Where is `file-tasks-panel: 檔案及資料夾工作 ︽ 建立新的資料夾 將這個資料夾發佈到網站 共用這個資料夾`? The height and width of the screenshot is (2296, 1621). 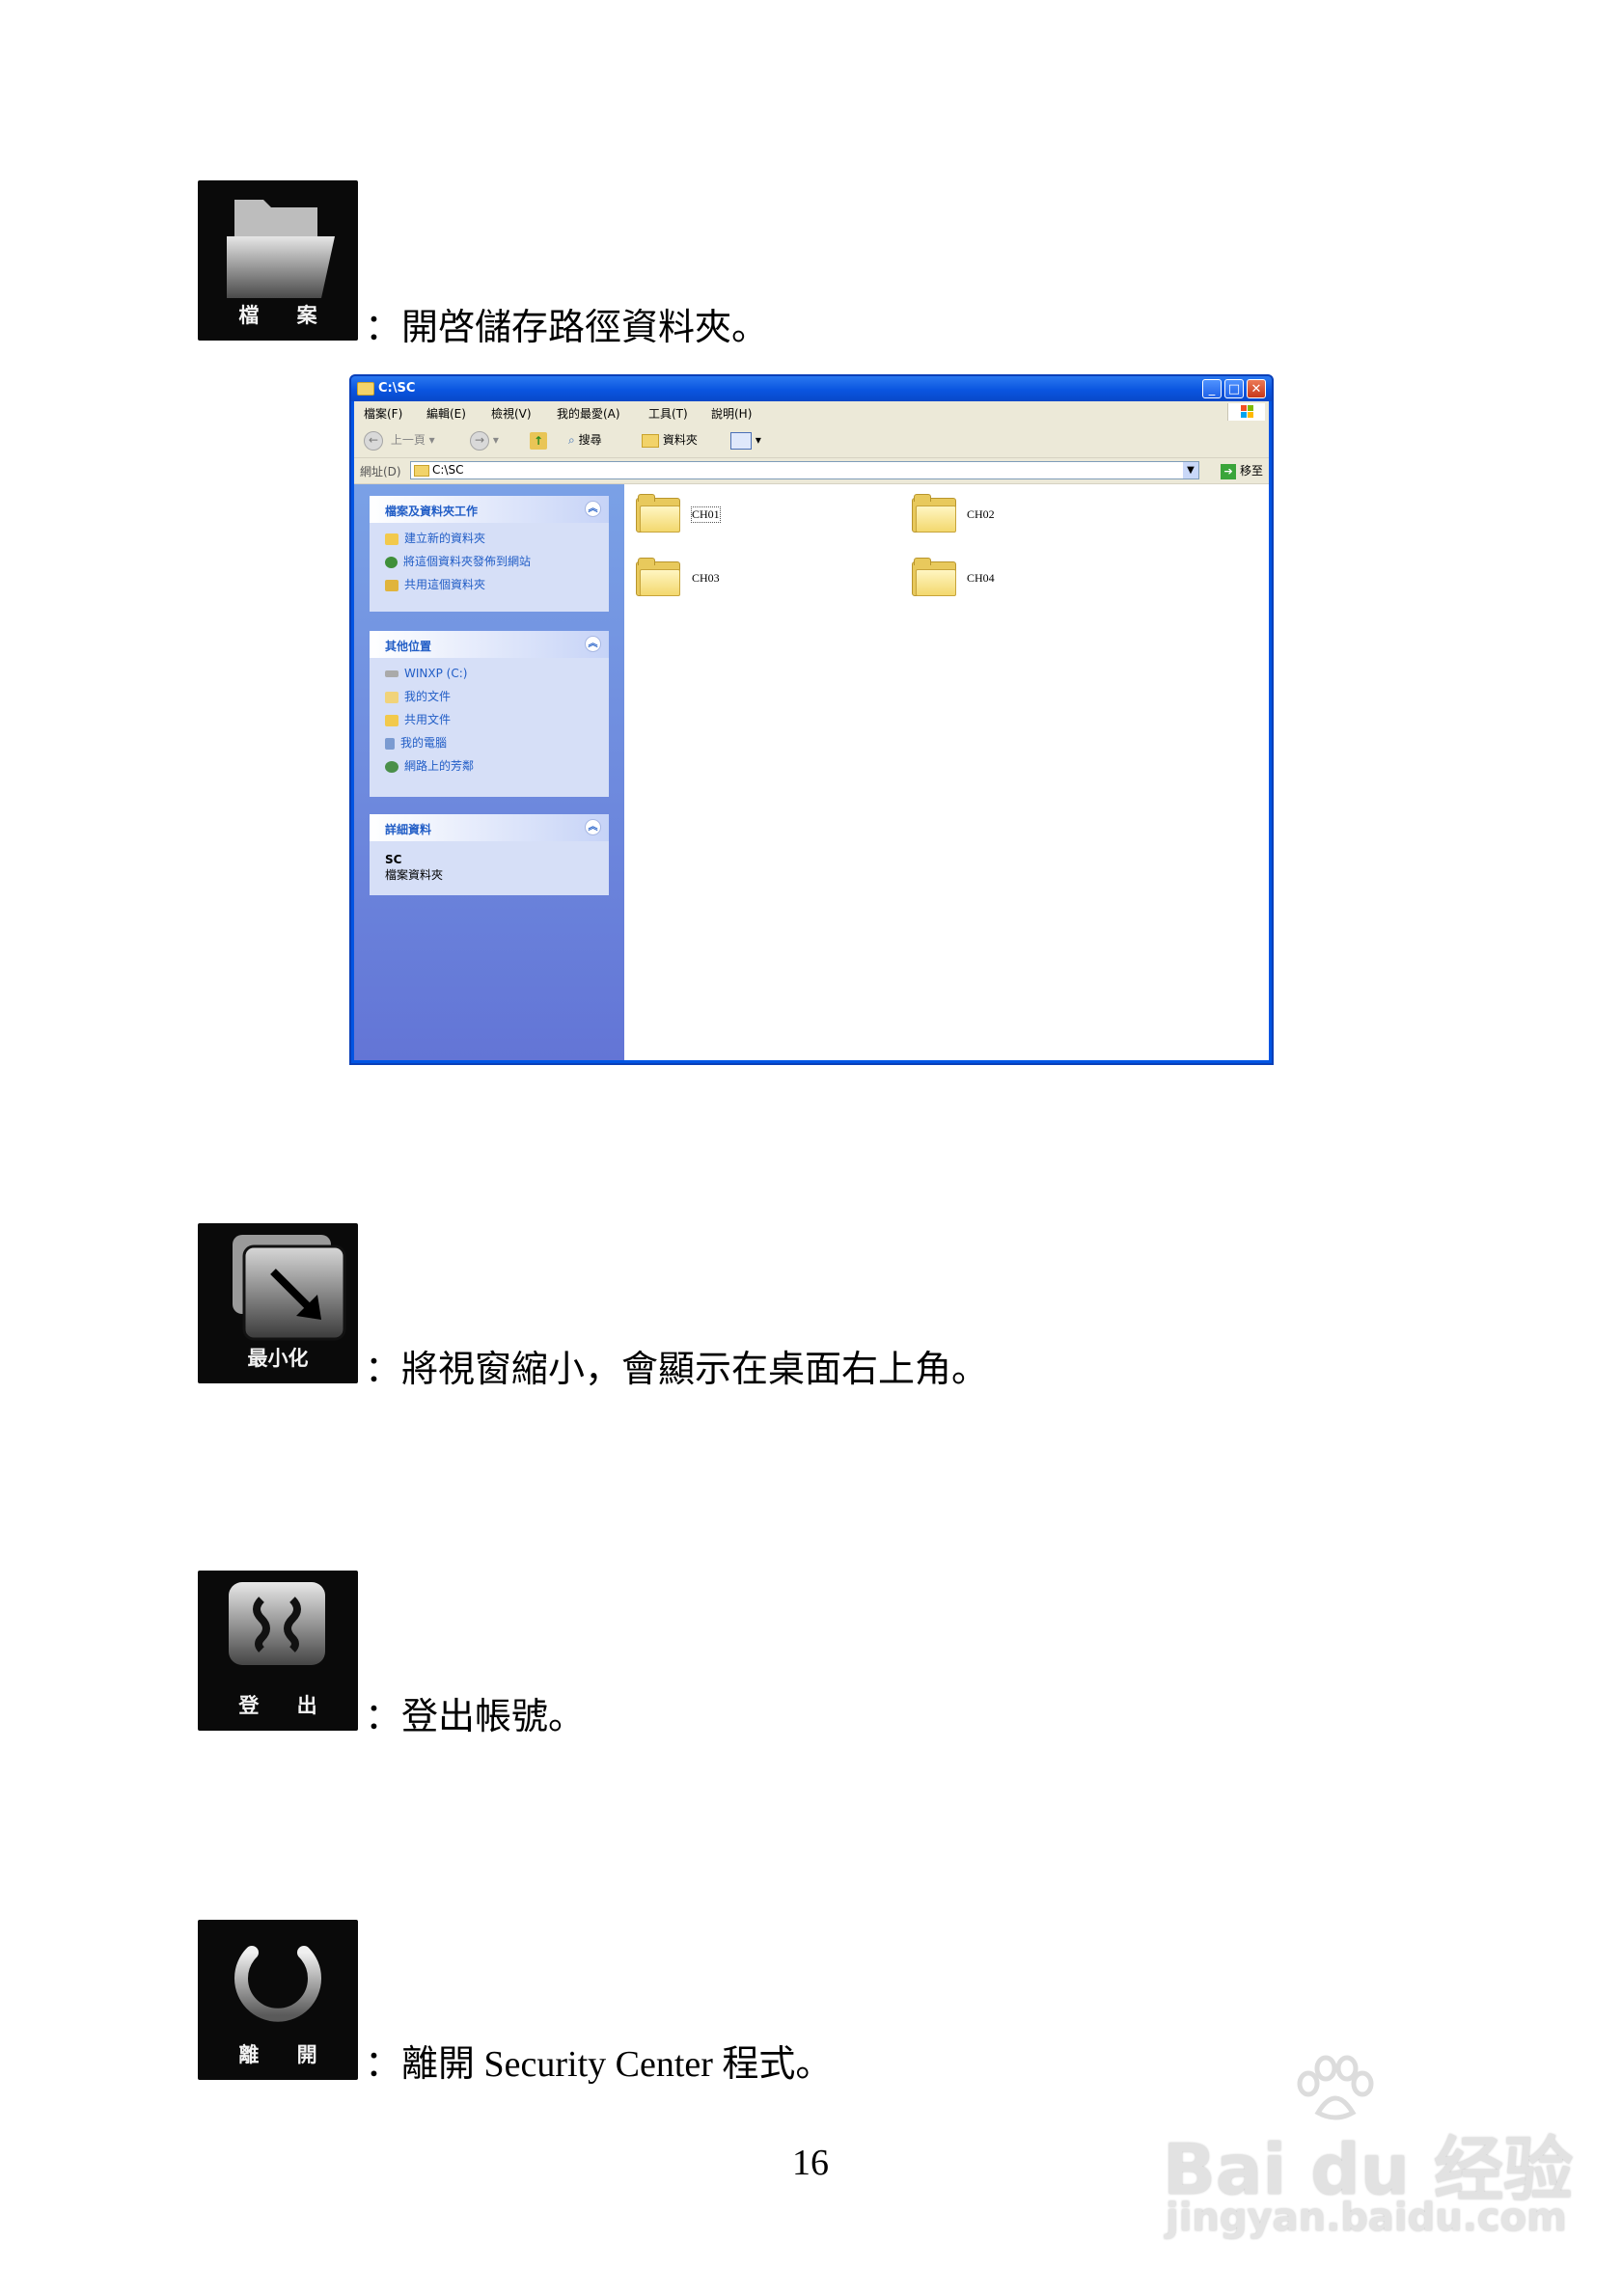 file-tasks-panel: 檔案及資料夾工作 ︽ 建立新的資料夾 將這個資料夾發佈到網站 共用這個資料夾 is located at coordinates (489, 554).